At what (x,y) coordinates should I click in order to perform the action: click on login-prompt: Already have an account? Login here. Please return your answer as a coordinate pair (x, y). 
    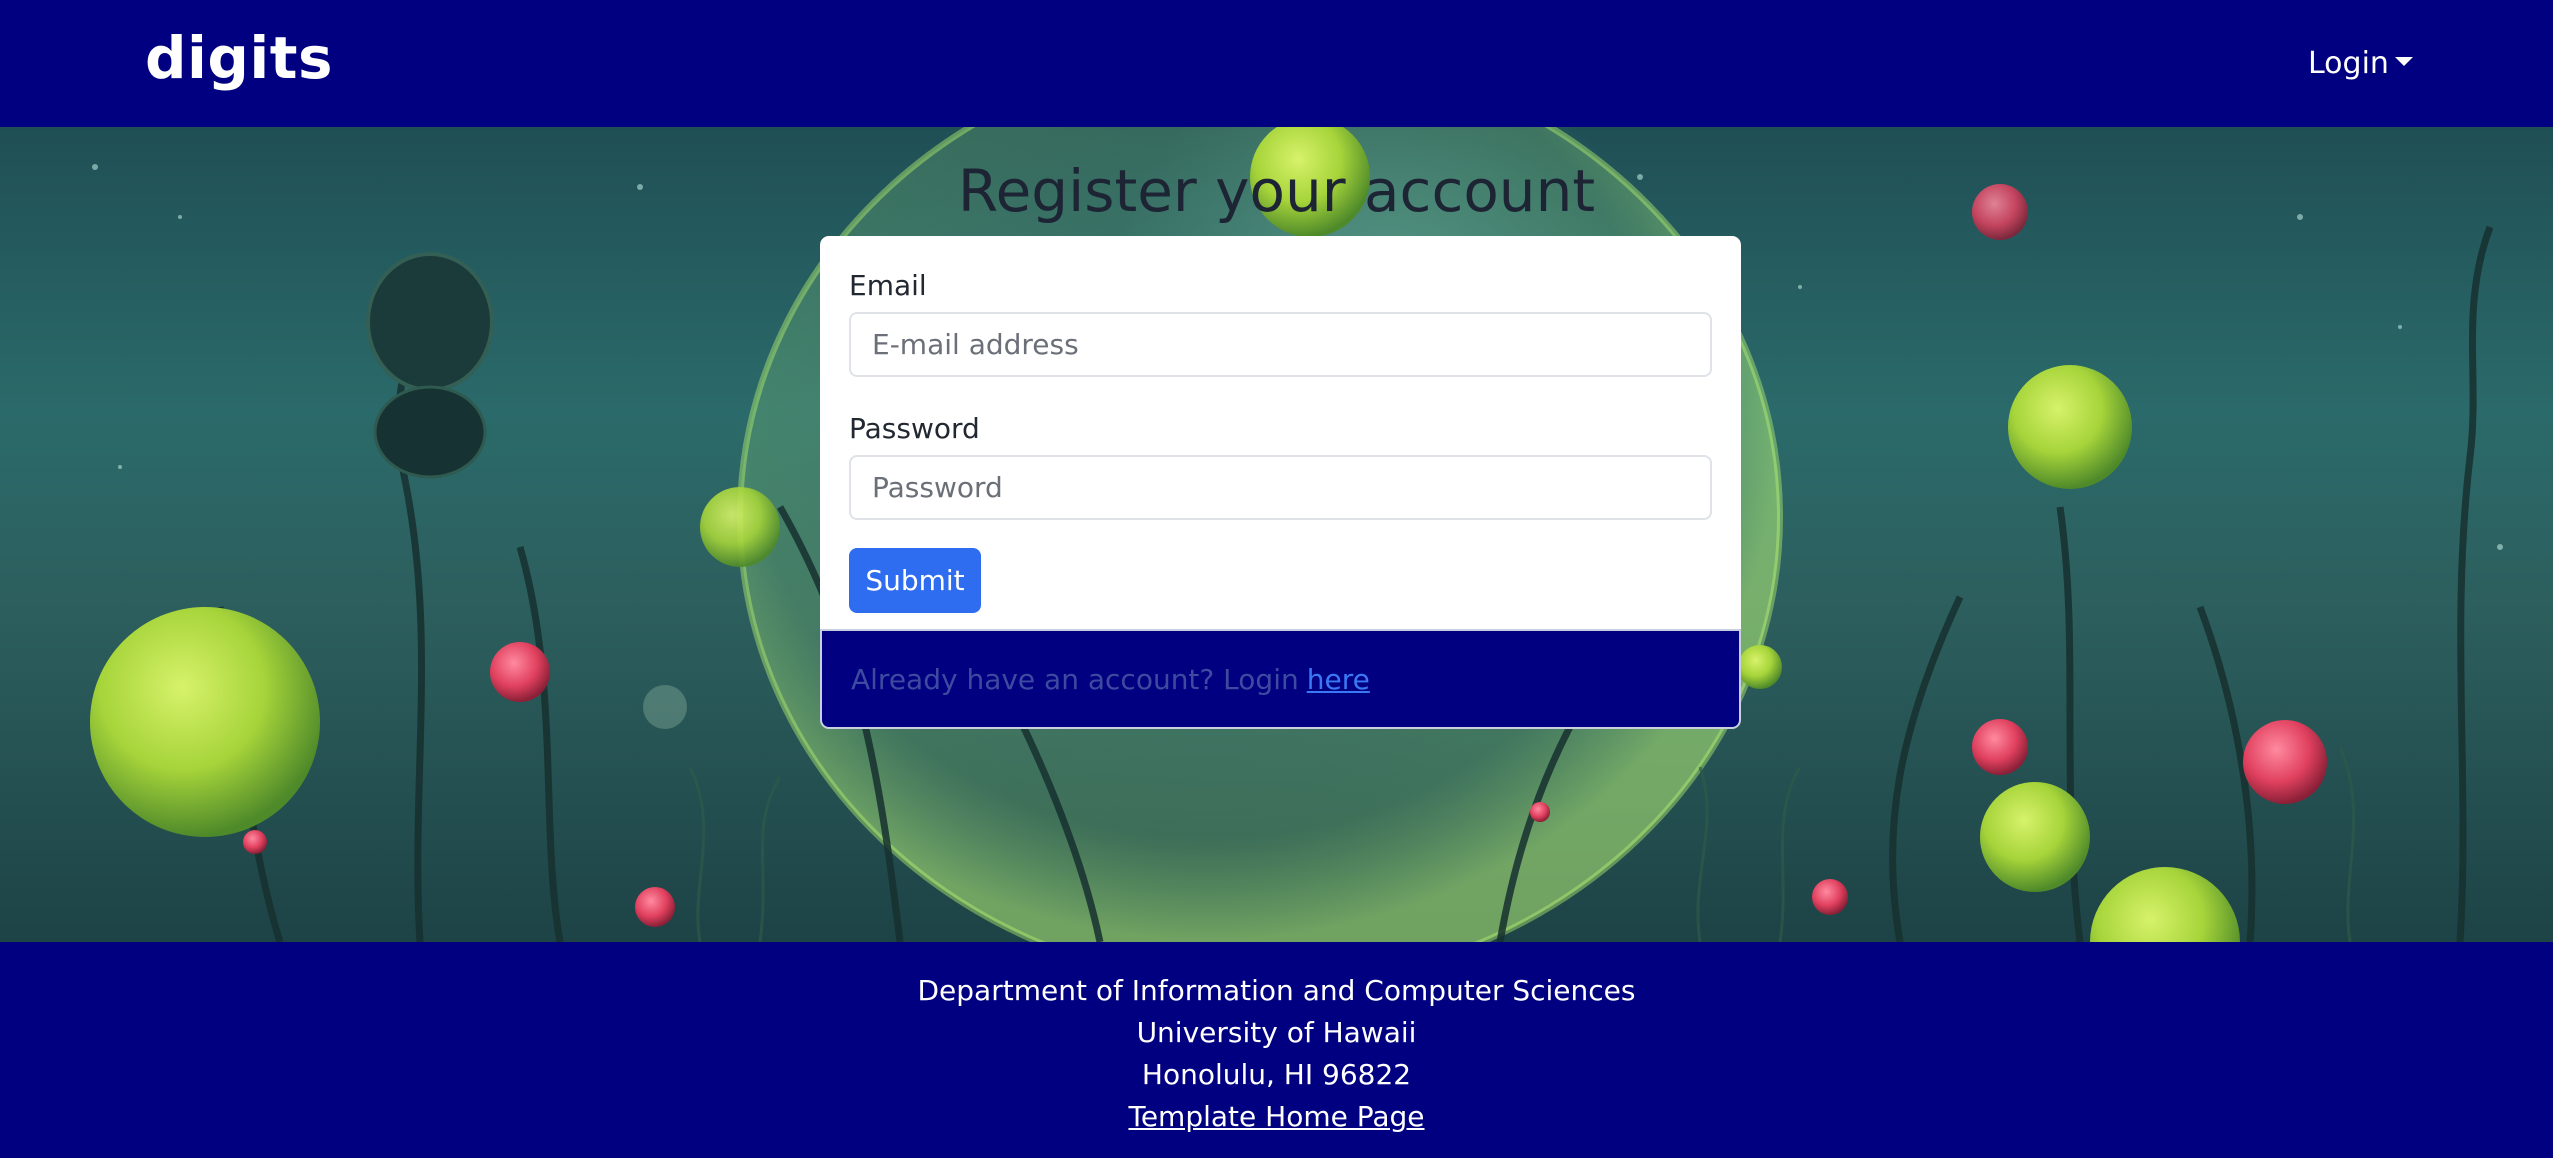
    Looking at the image, I should click on (1280, 679).